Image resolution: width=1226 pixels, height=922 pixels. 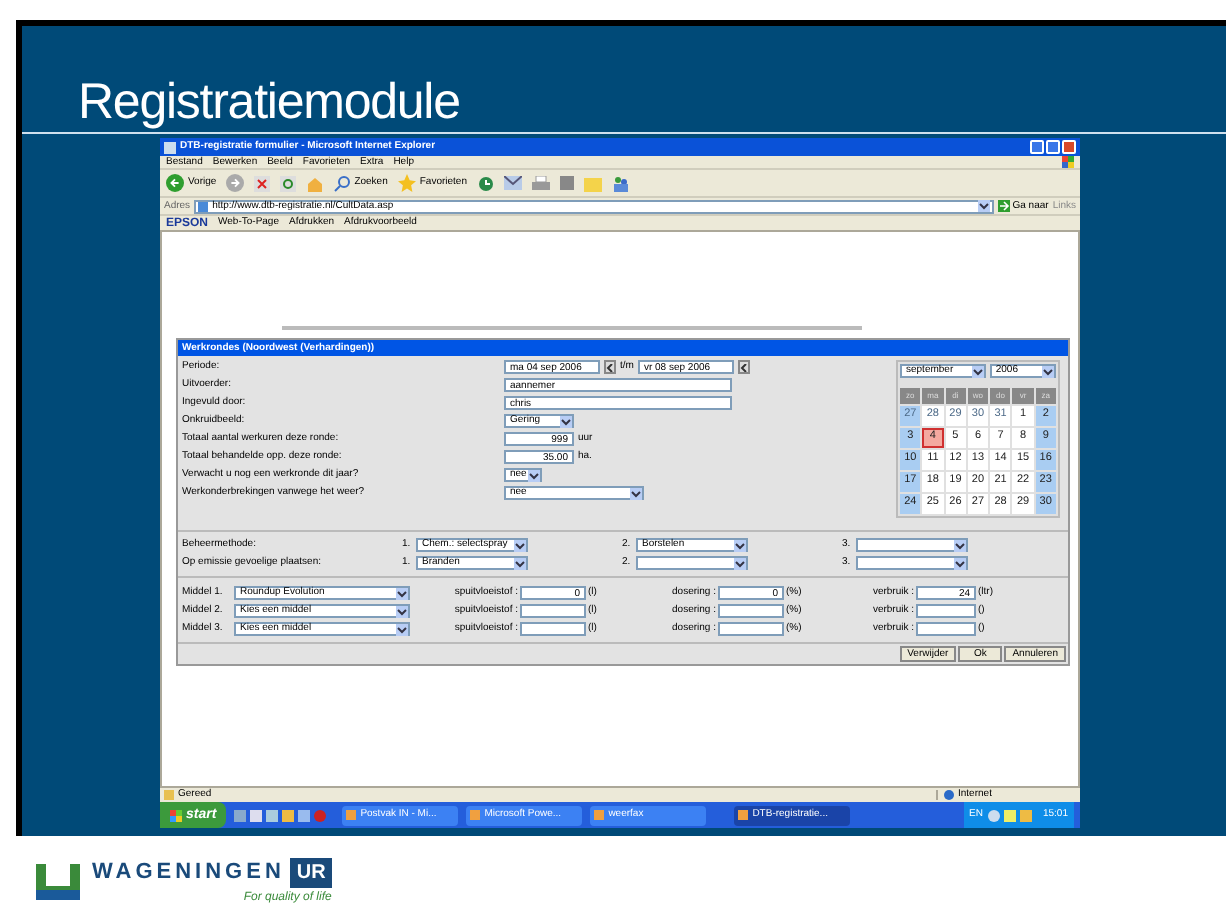 I want to click on envelope-icon, so click(x=512, y=183).